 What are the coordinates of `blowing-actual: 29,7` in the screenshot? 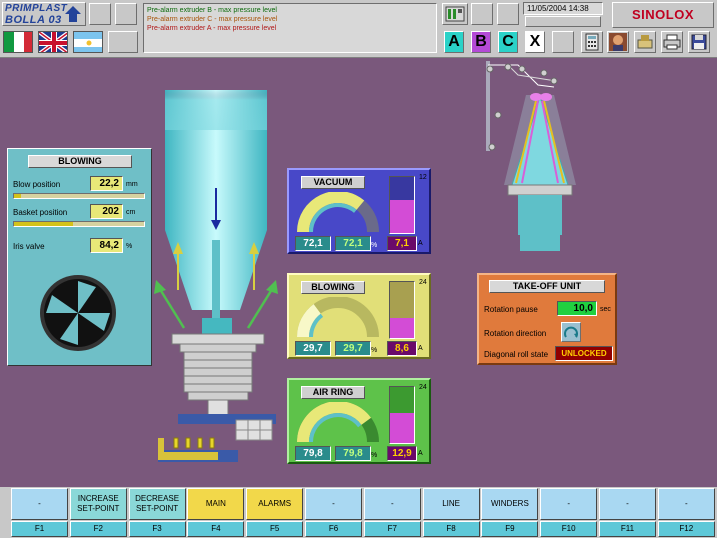 It's located at (353, 348).